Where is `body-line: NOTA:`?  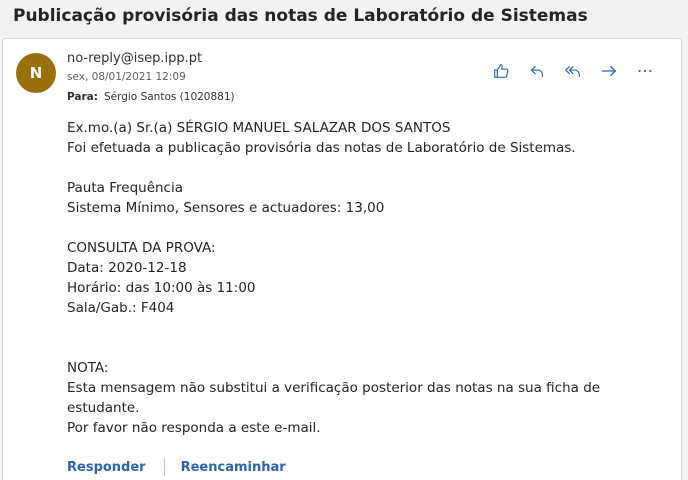 body-line: NOTA: is located at coordinates (88, 368).